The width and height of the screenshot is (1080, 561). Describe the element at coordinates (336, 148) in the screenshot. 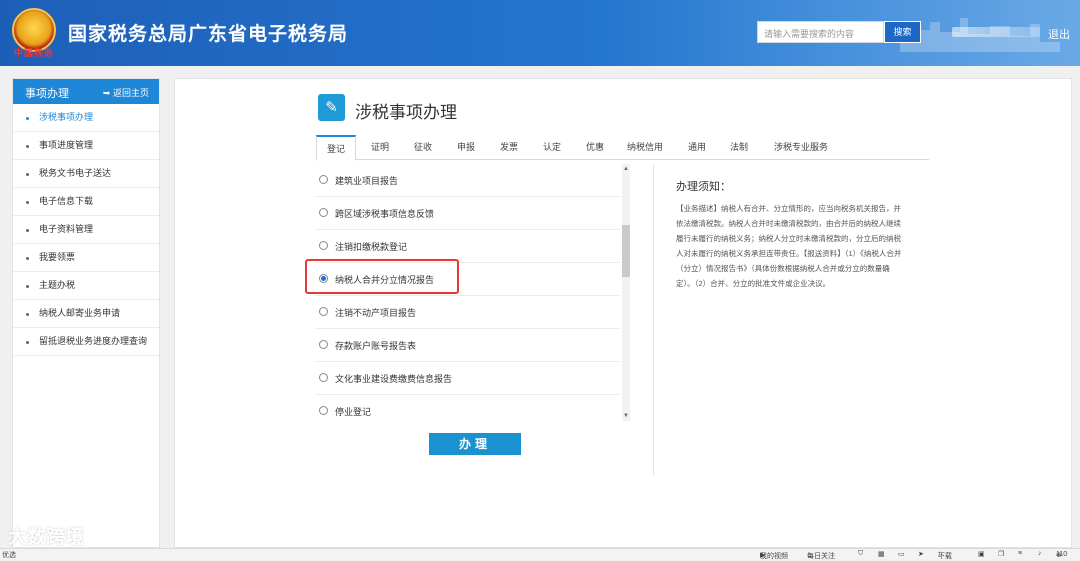

I see `tab-registration: 登记` at that location.